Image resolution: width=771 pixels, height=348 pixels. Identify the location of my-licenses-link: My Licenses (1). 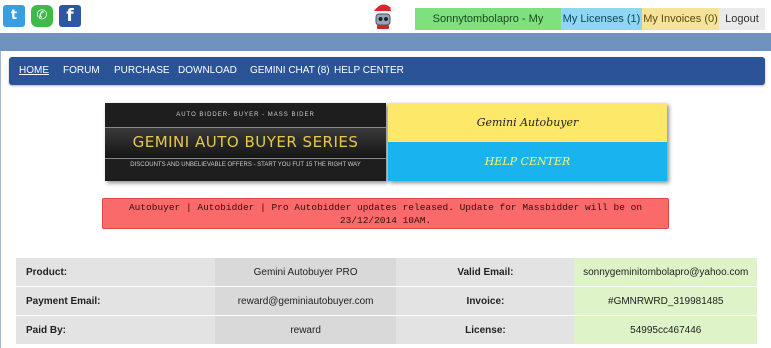
(601, 19).